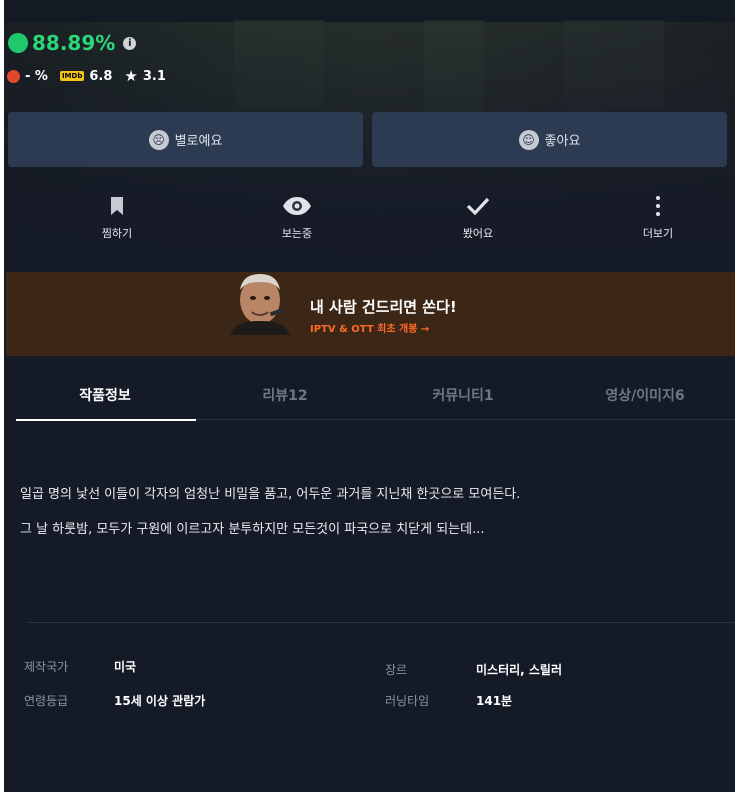 The image size is (735, 811). I want to click on promo-banner: 내 사람 건드리면 쏜다! IPTV & OTT 최초 개봉 →, so click(370, 314).